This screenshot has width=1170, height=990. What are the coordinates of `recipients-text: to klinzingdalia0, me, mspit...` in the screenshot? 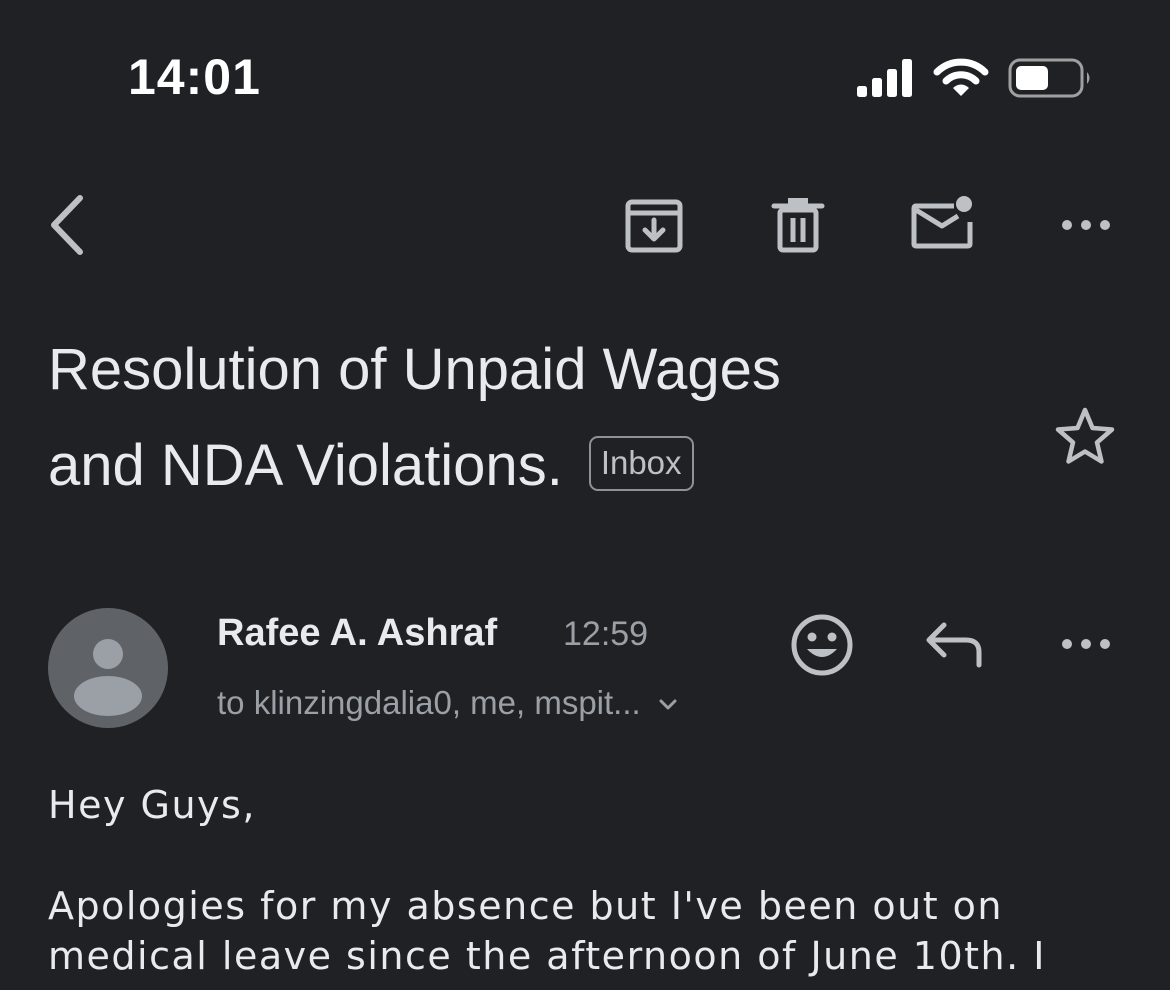 It's located at (429, 702).